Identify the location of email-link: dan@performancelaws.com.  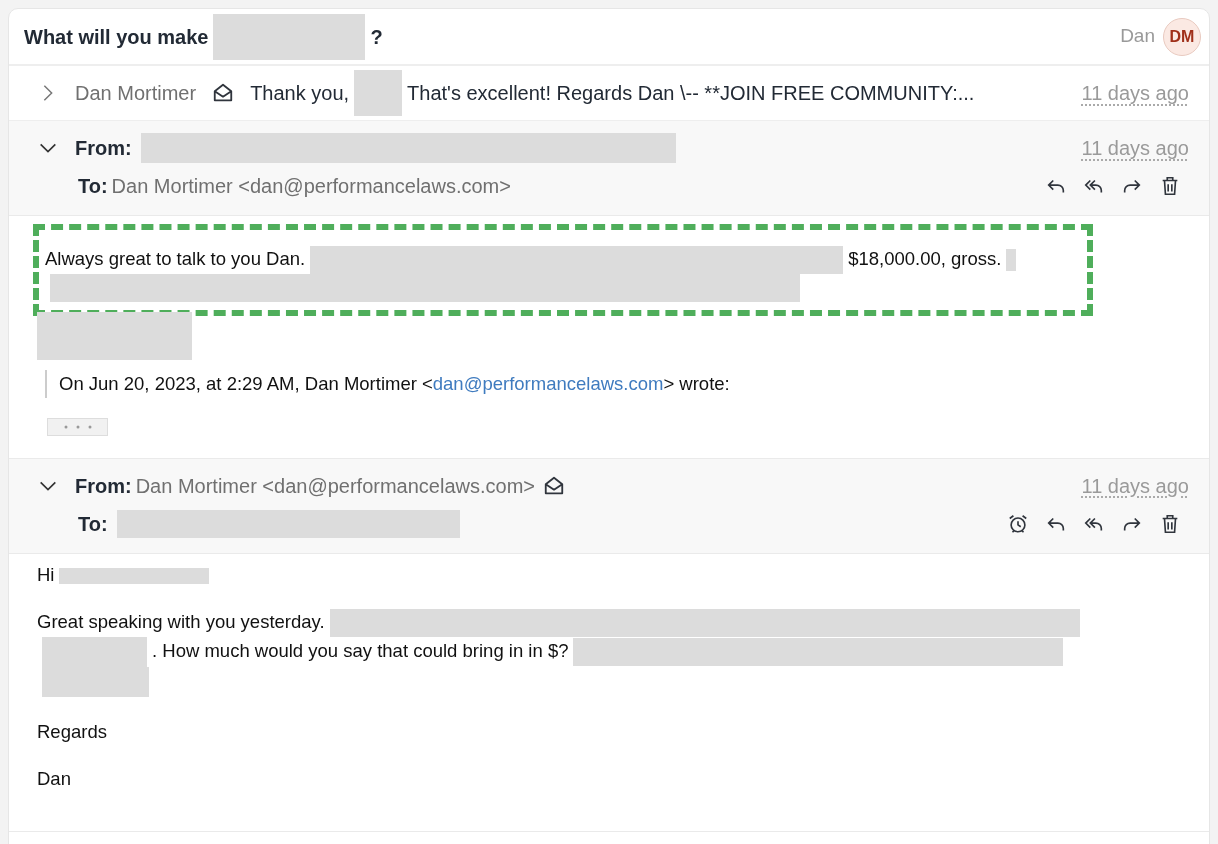
(548, 384).